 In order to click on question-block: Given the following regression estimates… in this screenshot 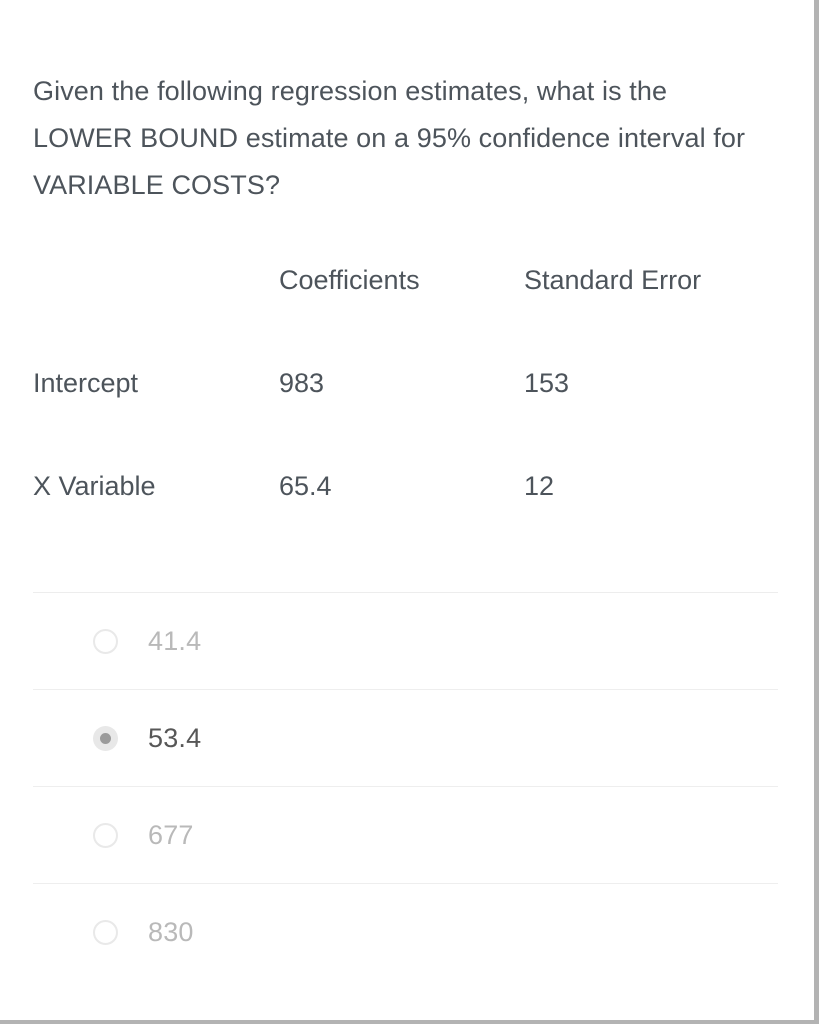, I will do `click(398, 138)`.